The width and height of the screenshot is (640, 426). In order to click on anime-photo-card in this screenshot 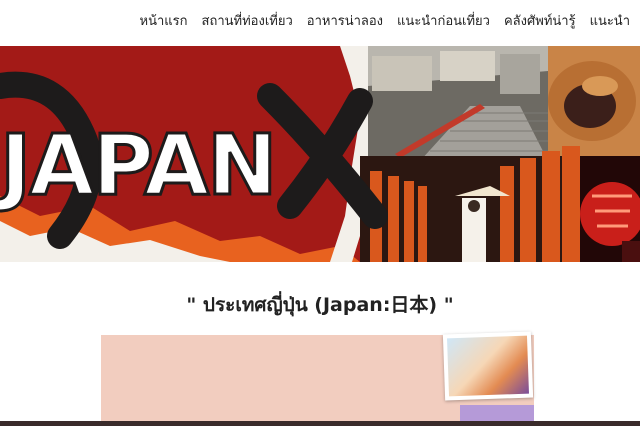, I will do `click(488, 366)`.